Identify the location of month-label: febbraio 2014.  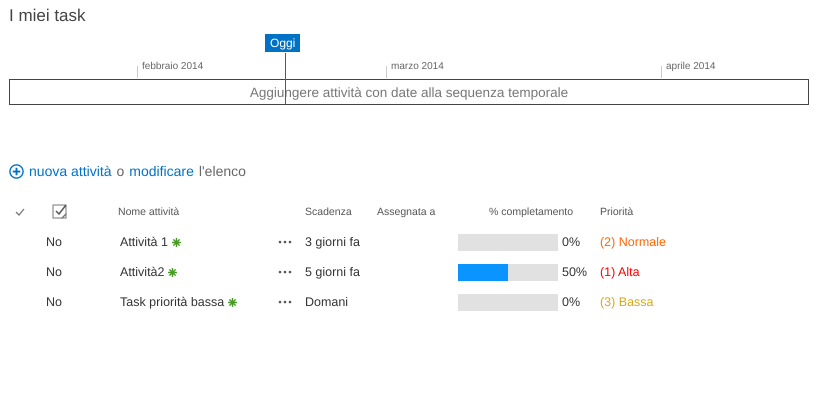
(173, 66).